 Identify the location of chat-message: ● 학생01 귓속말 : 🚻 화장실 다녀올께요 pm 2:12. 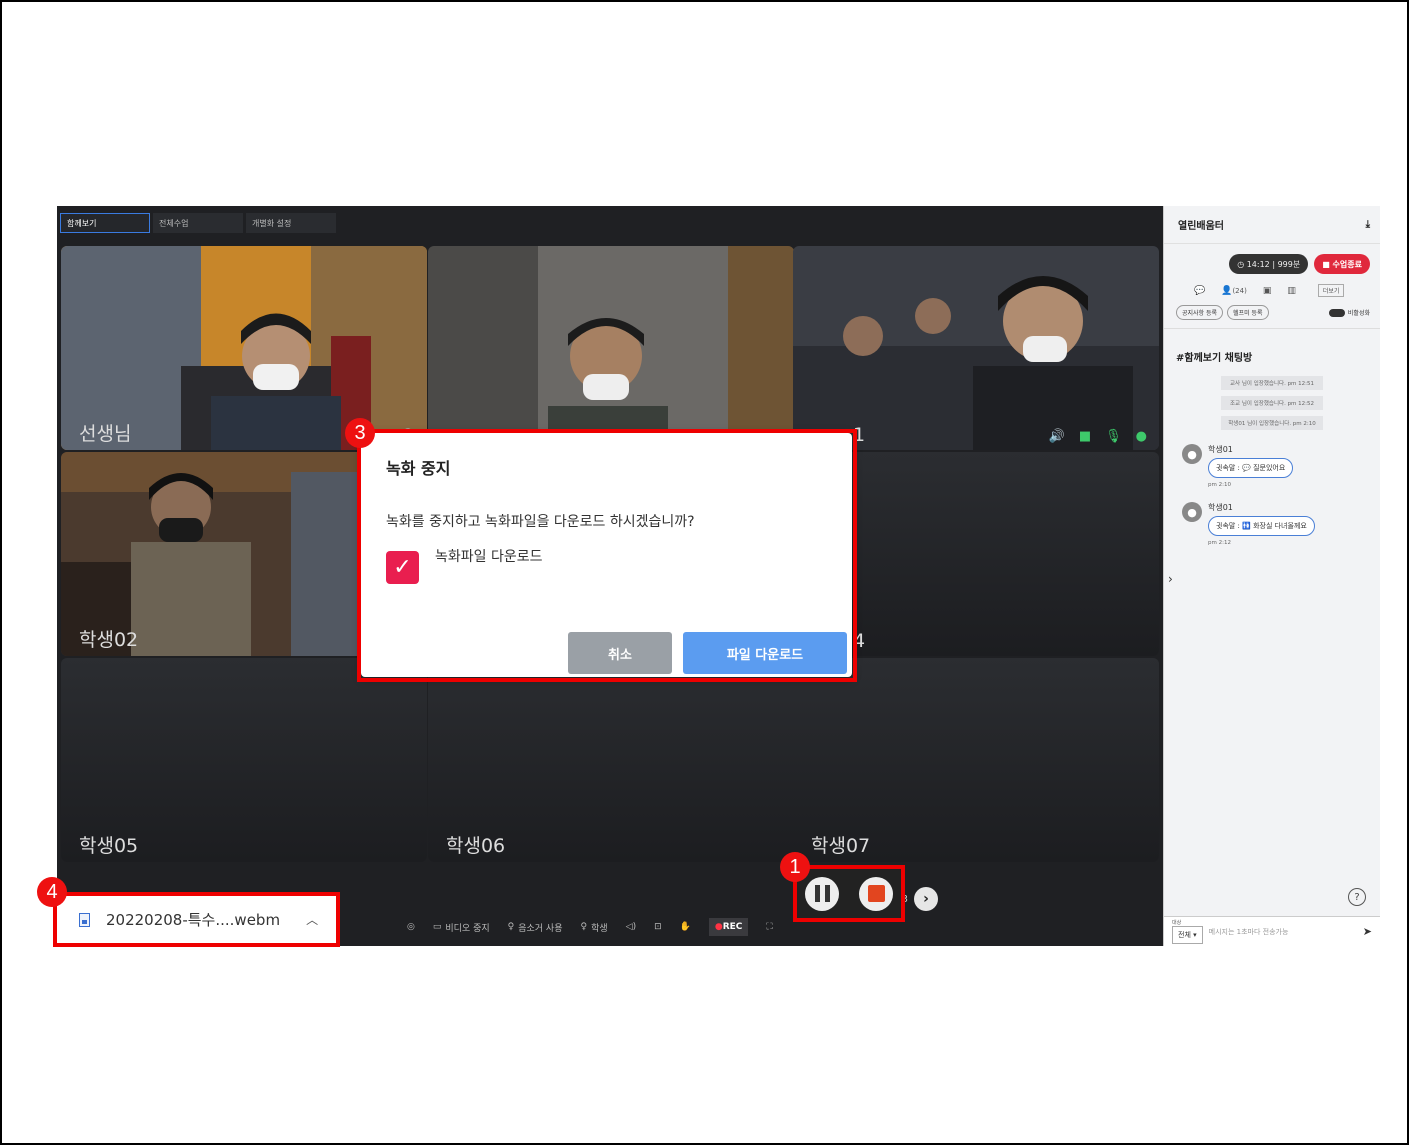
(1272, 517).